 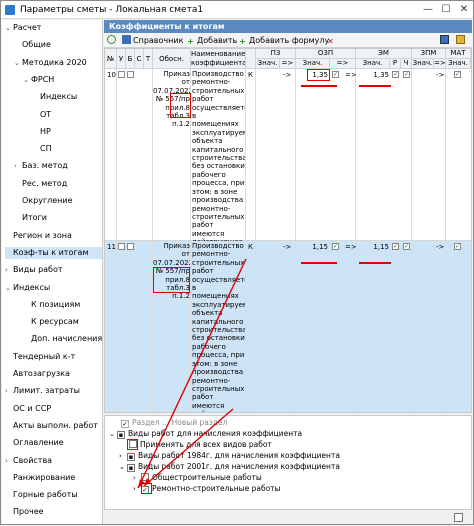 What do you see at coordinates (461, 40) in the screenshot?
I see `edit-button` at bounding box center [461, 40].